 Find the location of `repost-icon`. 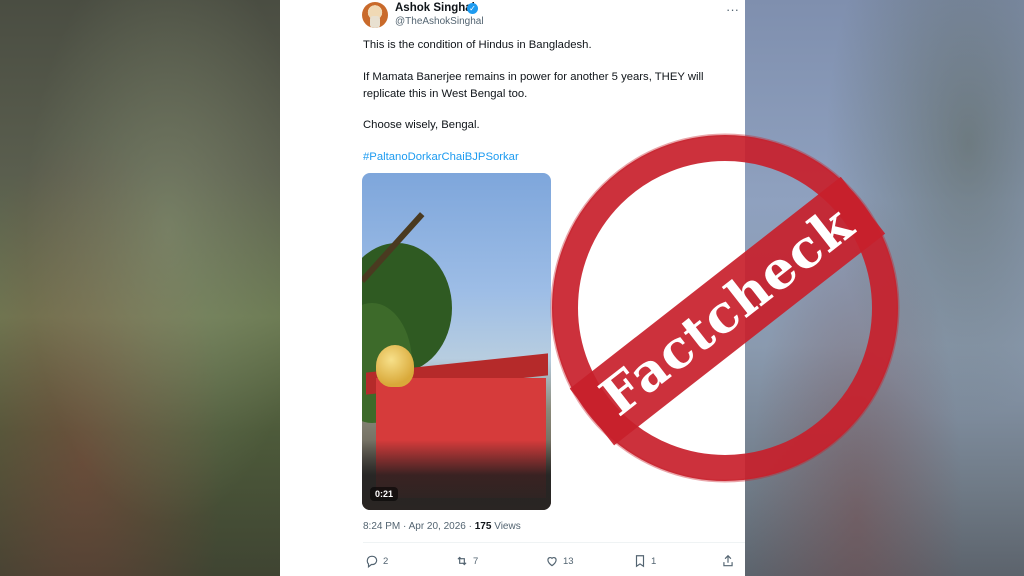

repost-icon is located at coordinates (462, 561).